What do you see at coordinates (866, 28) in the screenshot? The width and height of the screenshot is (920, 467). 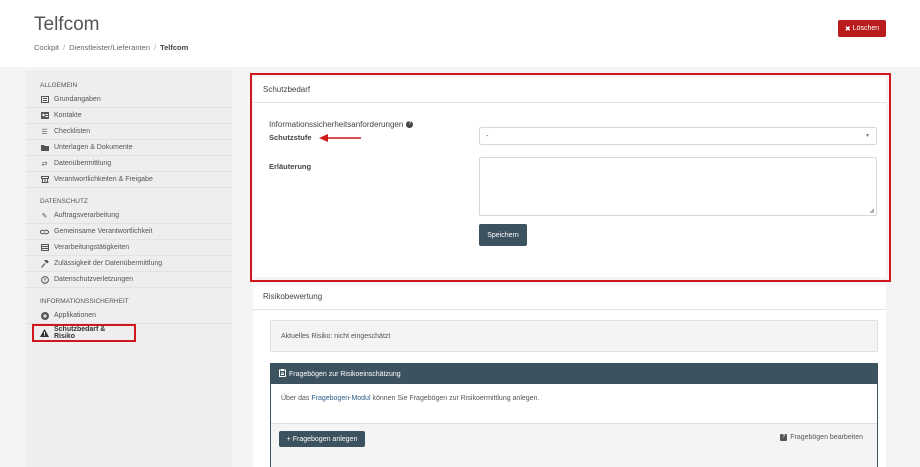 I see `delete-button-label: Löschen` at bounding box center [866, 28].